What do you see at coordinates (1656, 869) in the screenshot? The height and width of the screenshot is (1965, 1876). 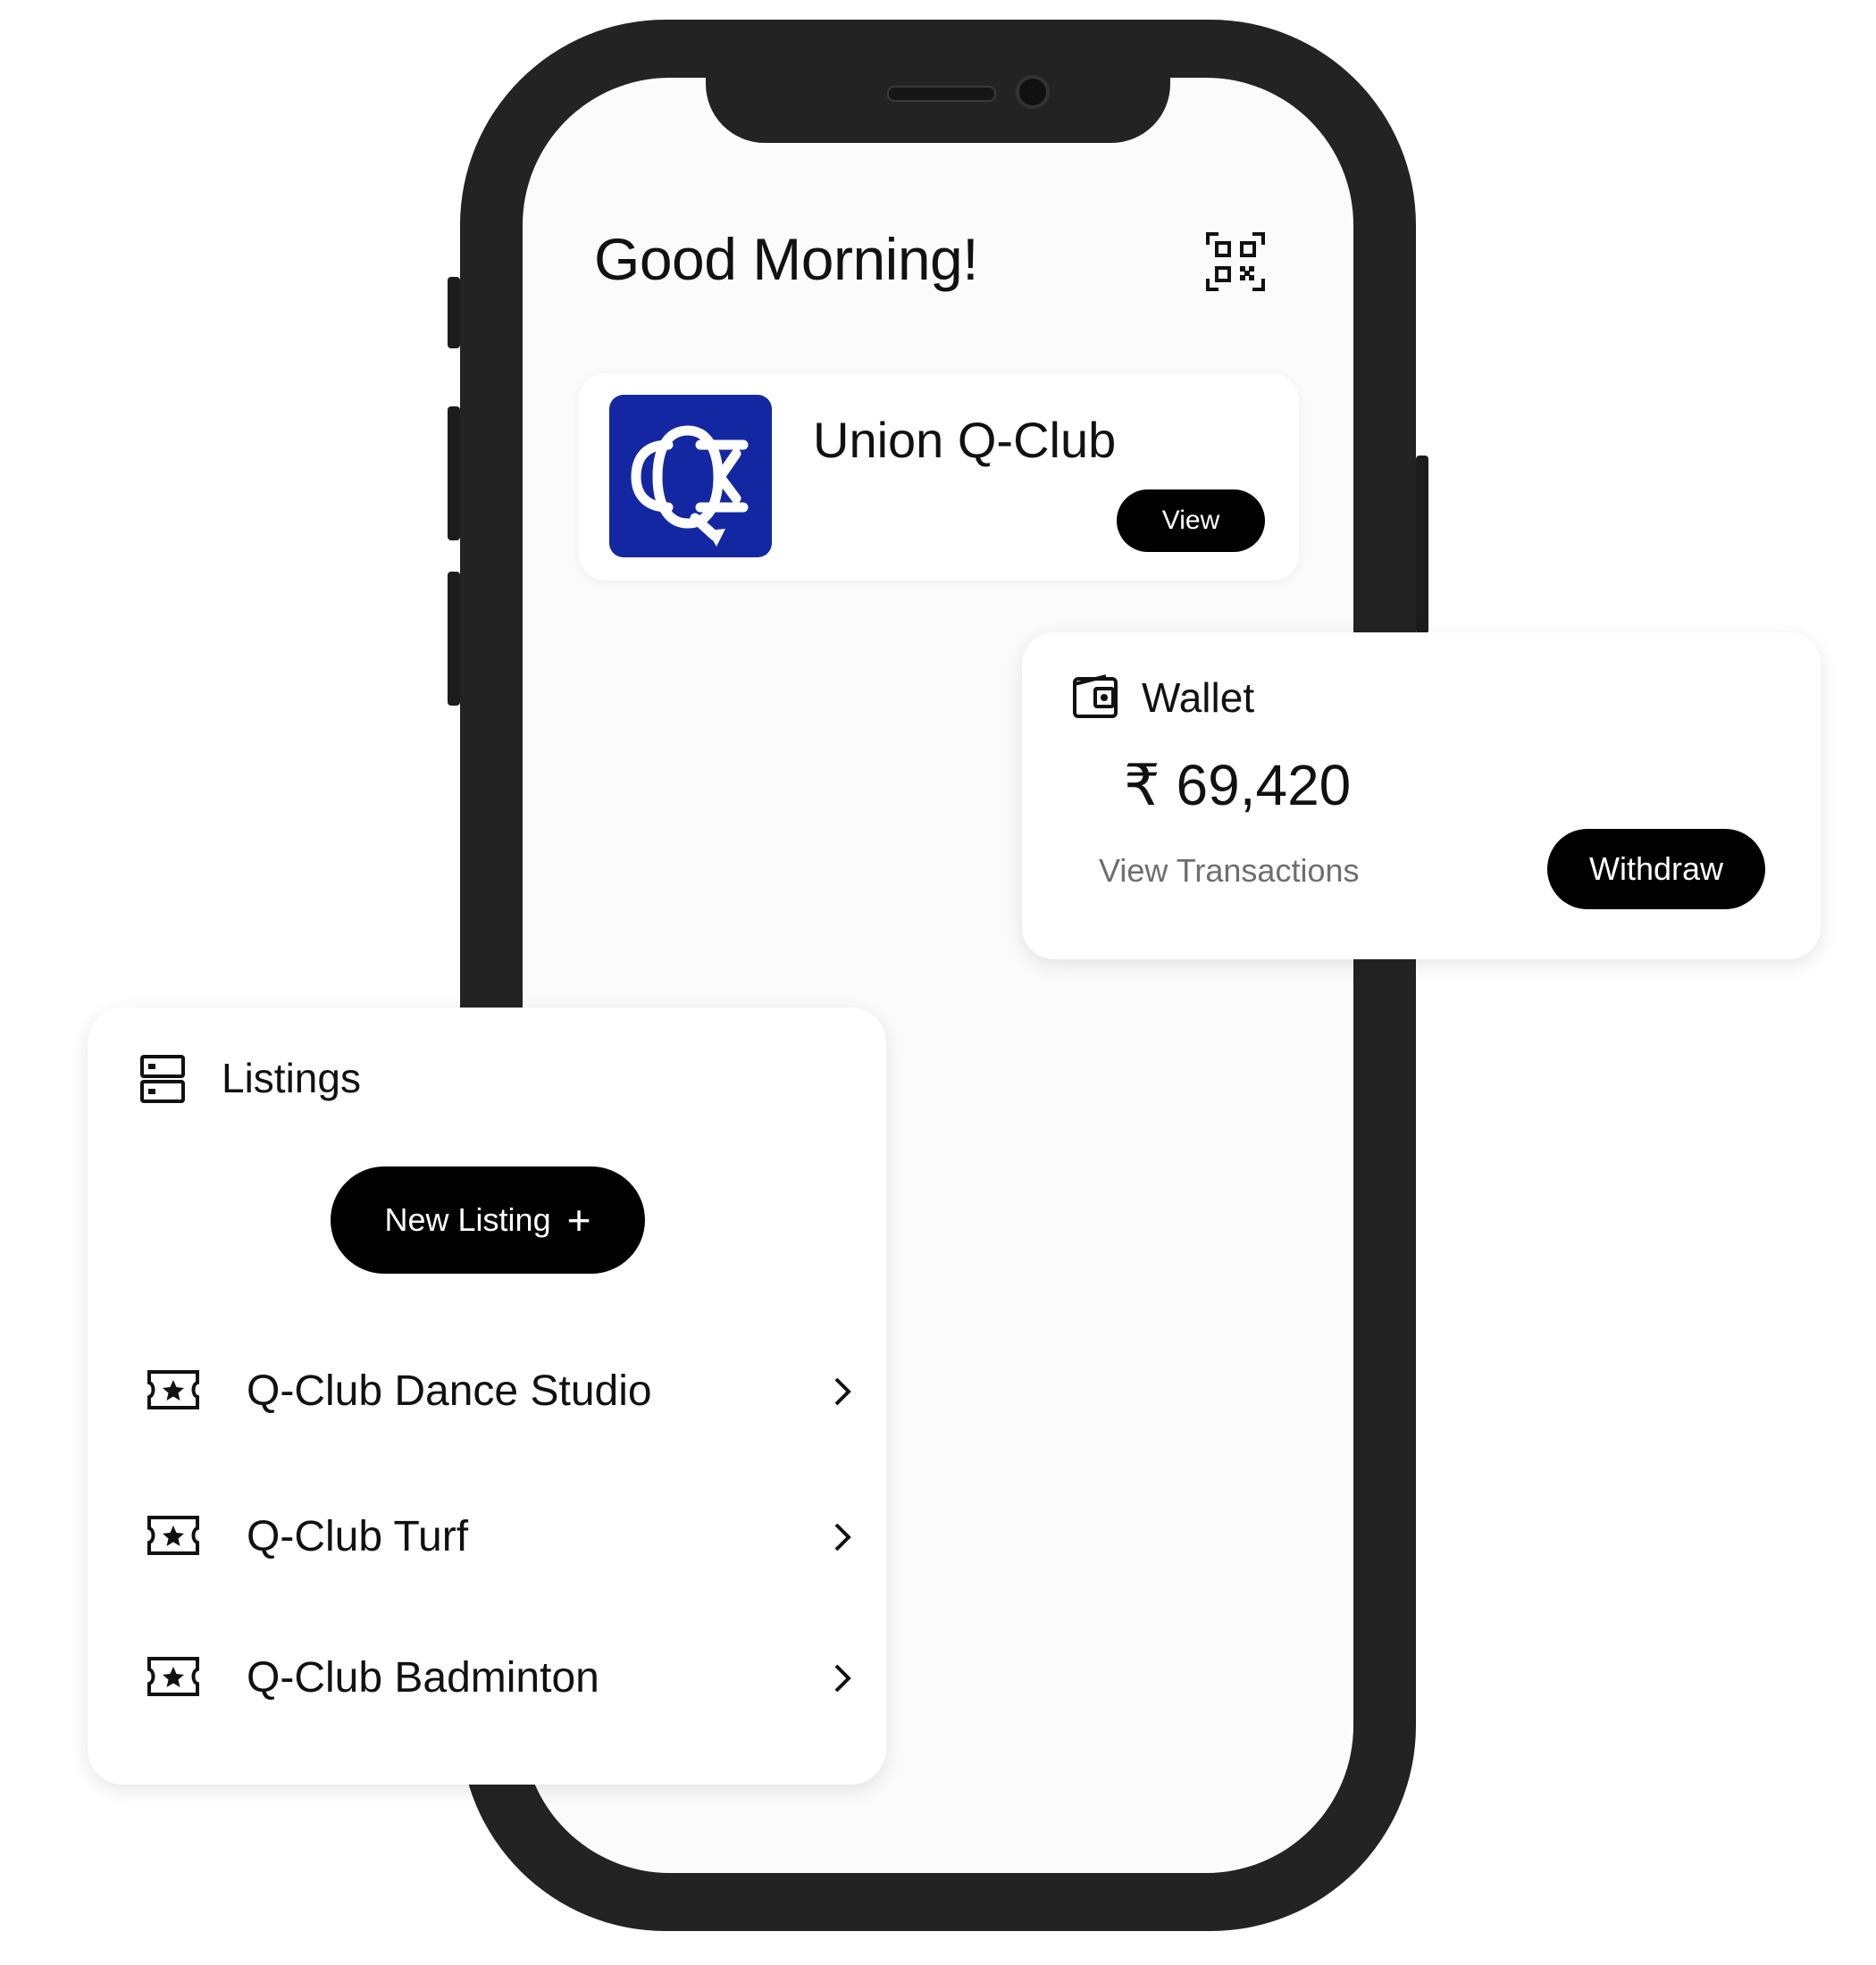 I see `withdraw-button: Withdraw` at bounding box center [1656, 869].